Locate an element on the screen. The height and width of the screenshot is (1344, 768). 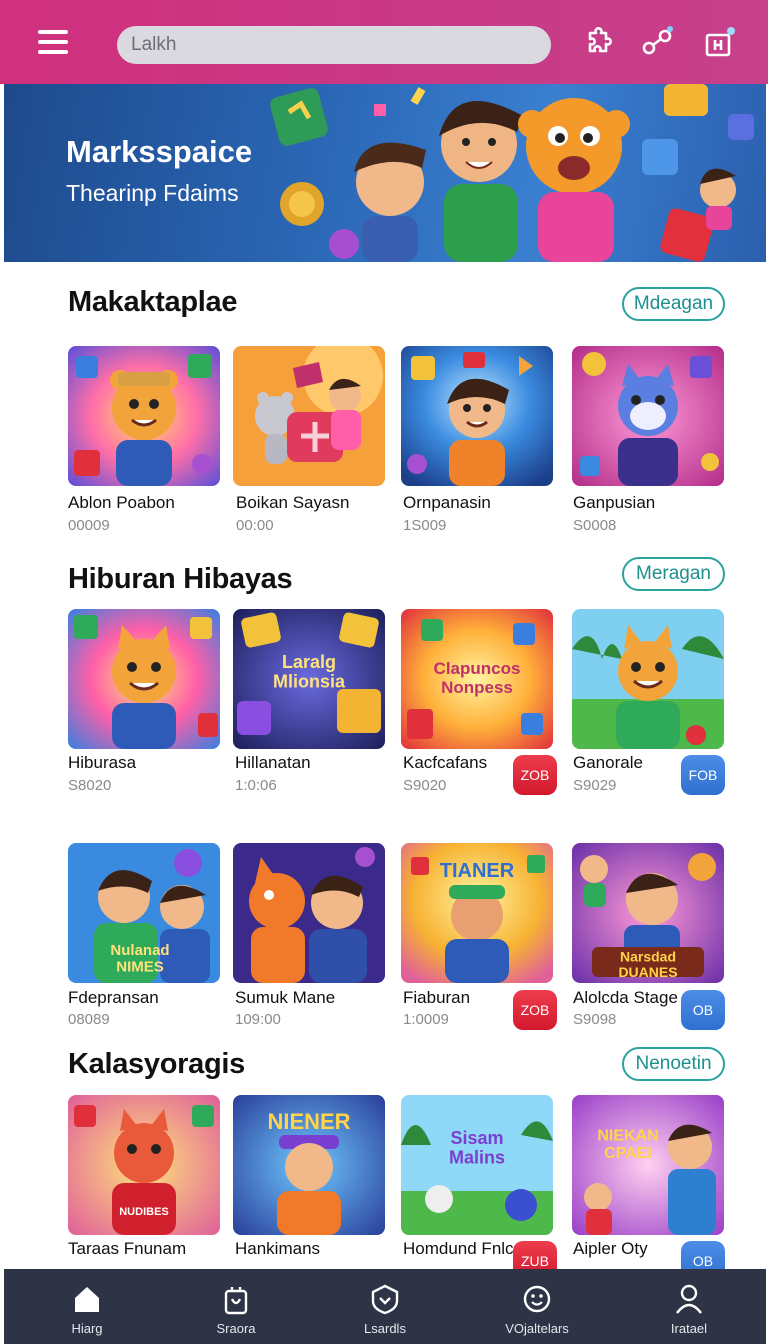
top-bar is located at coordinates (384, 42).